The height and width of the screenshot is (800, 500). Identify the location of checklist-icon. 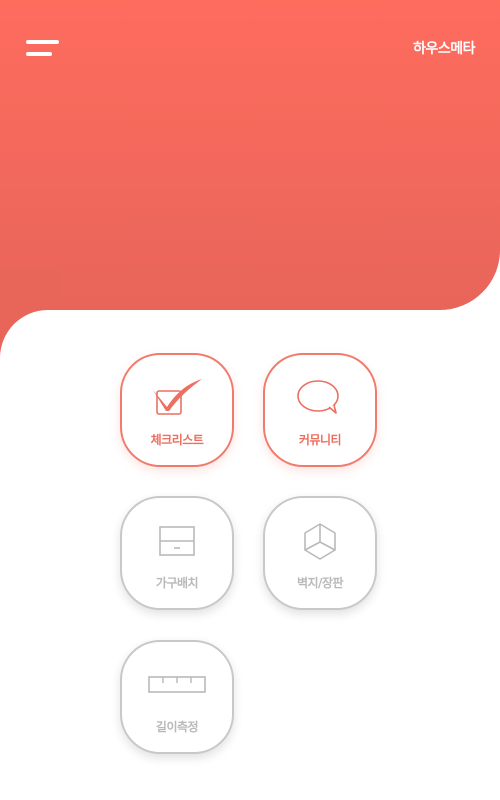
(177, 398).